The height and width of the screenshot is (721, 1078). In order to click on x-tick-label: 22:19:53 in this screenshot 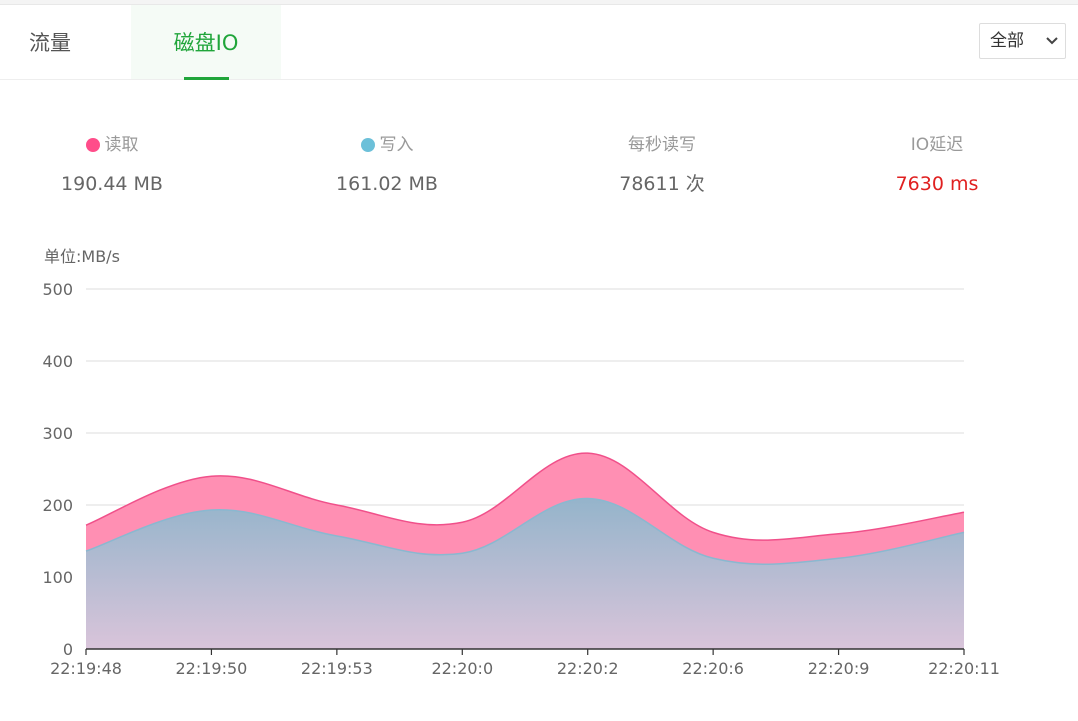, I will do `click(337, 668)`.